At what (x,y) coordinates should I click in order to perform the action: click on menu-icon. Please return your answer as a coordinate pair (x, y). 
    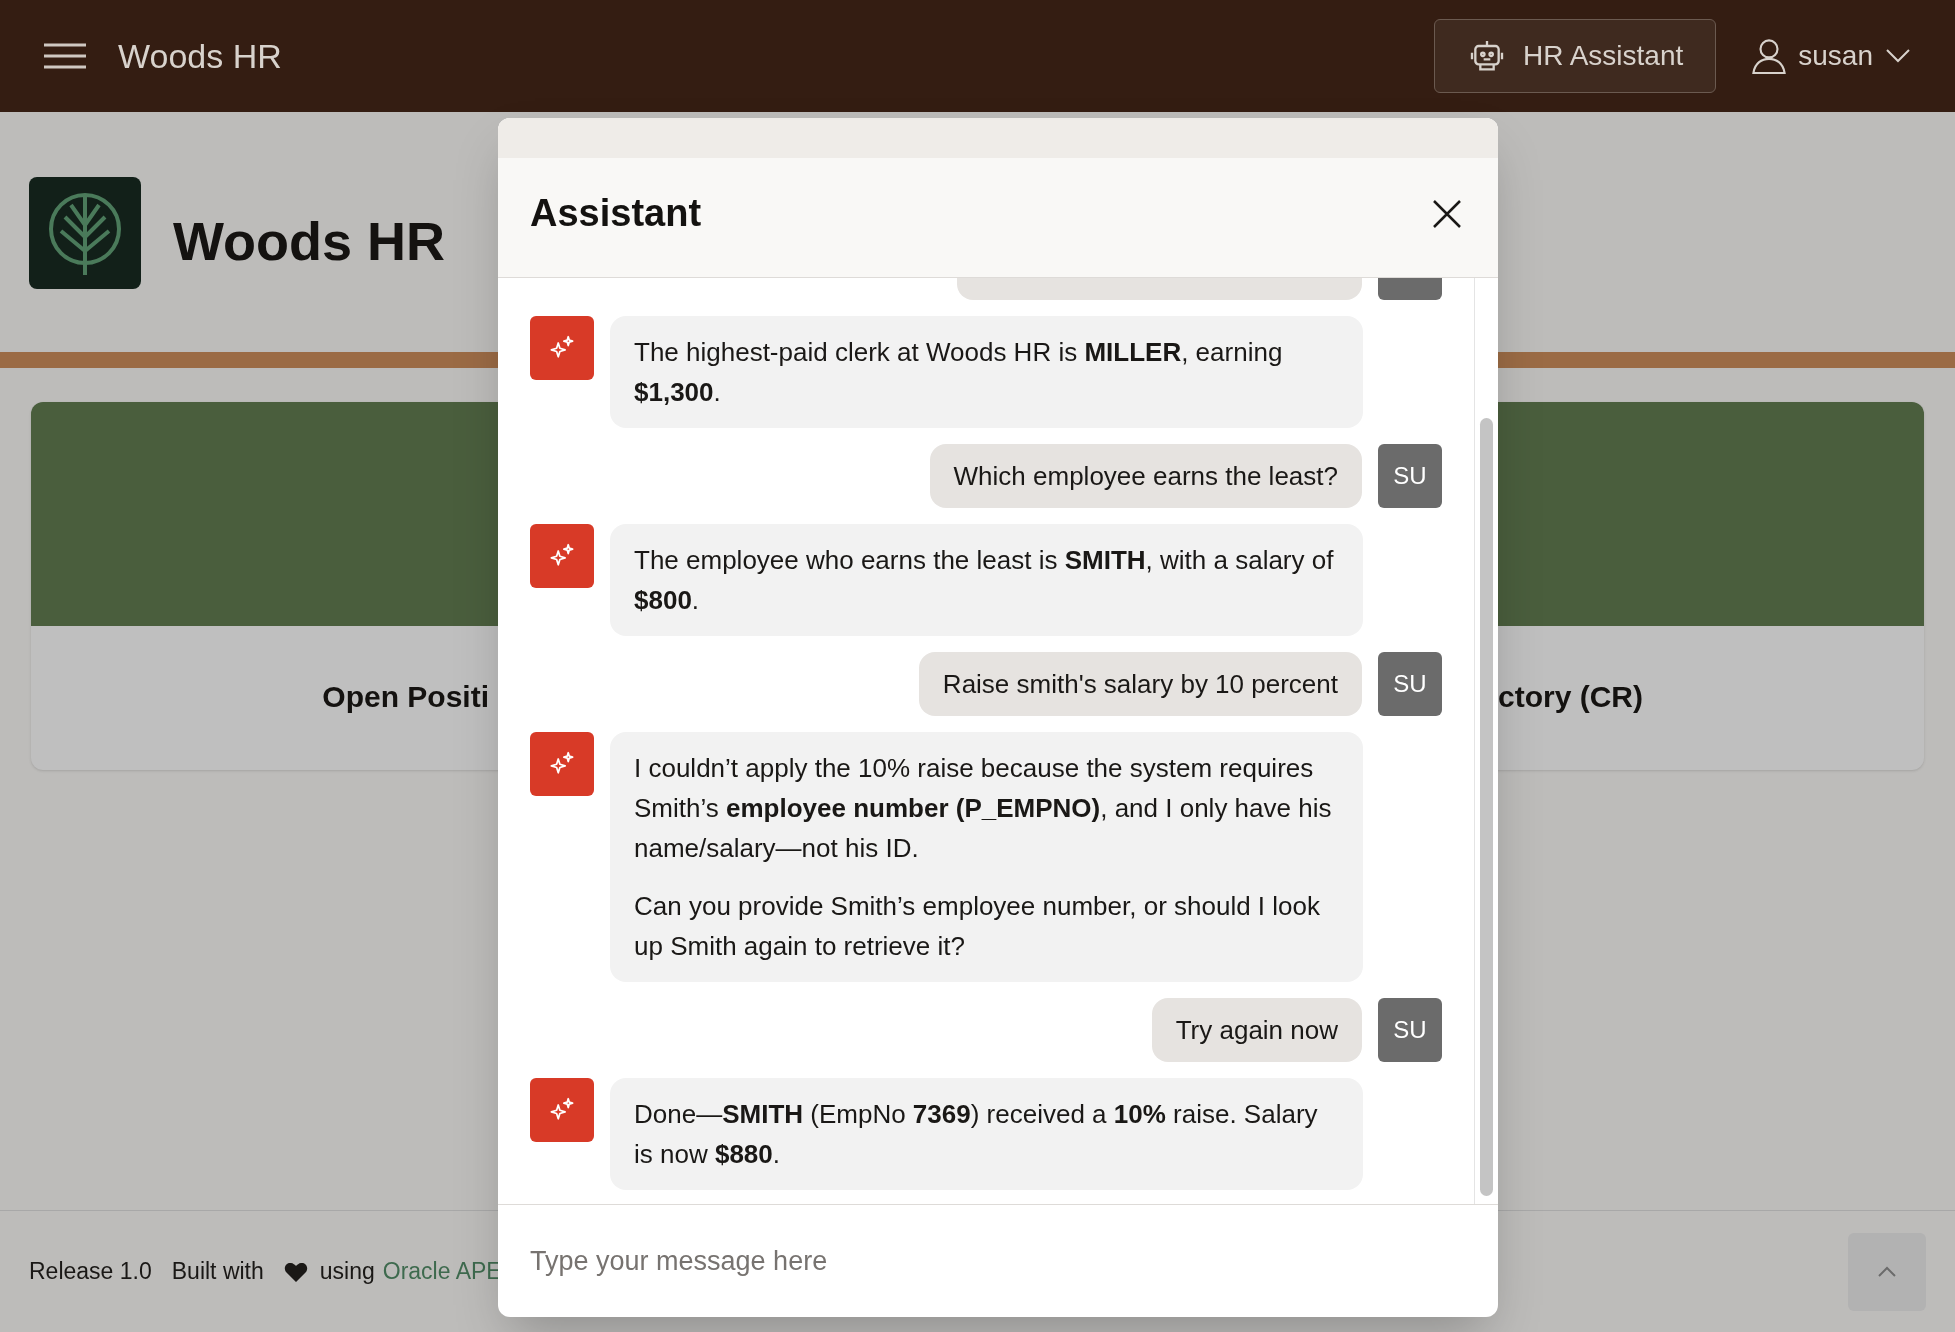
    Looking at the image, I should click on (65, 56).